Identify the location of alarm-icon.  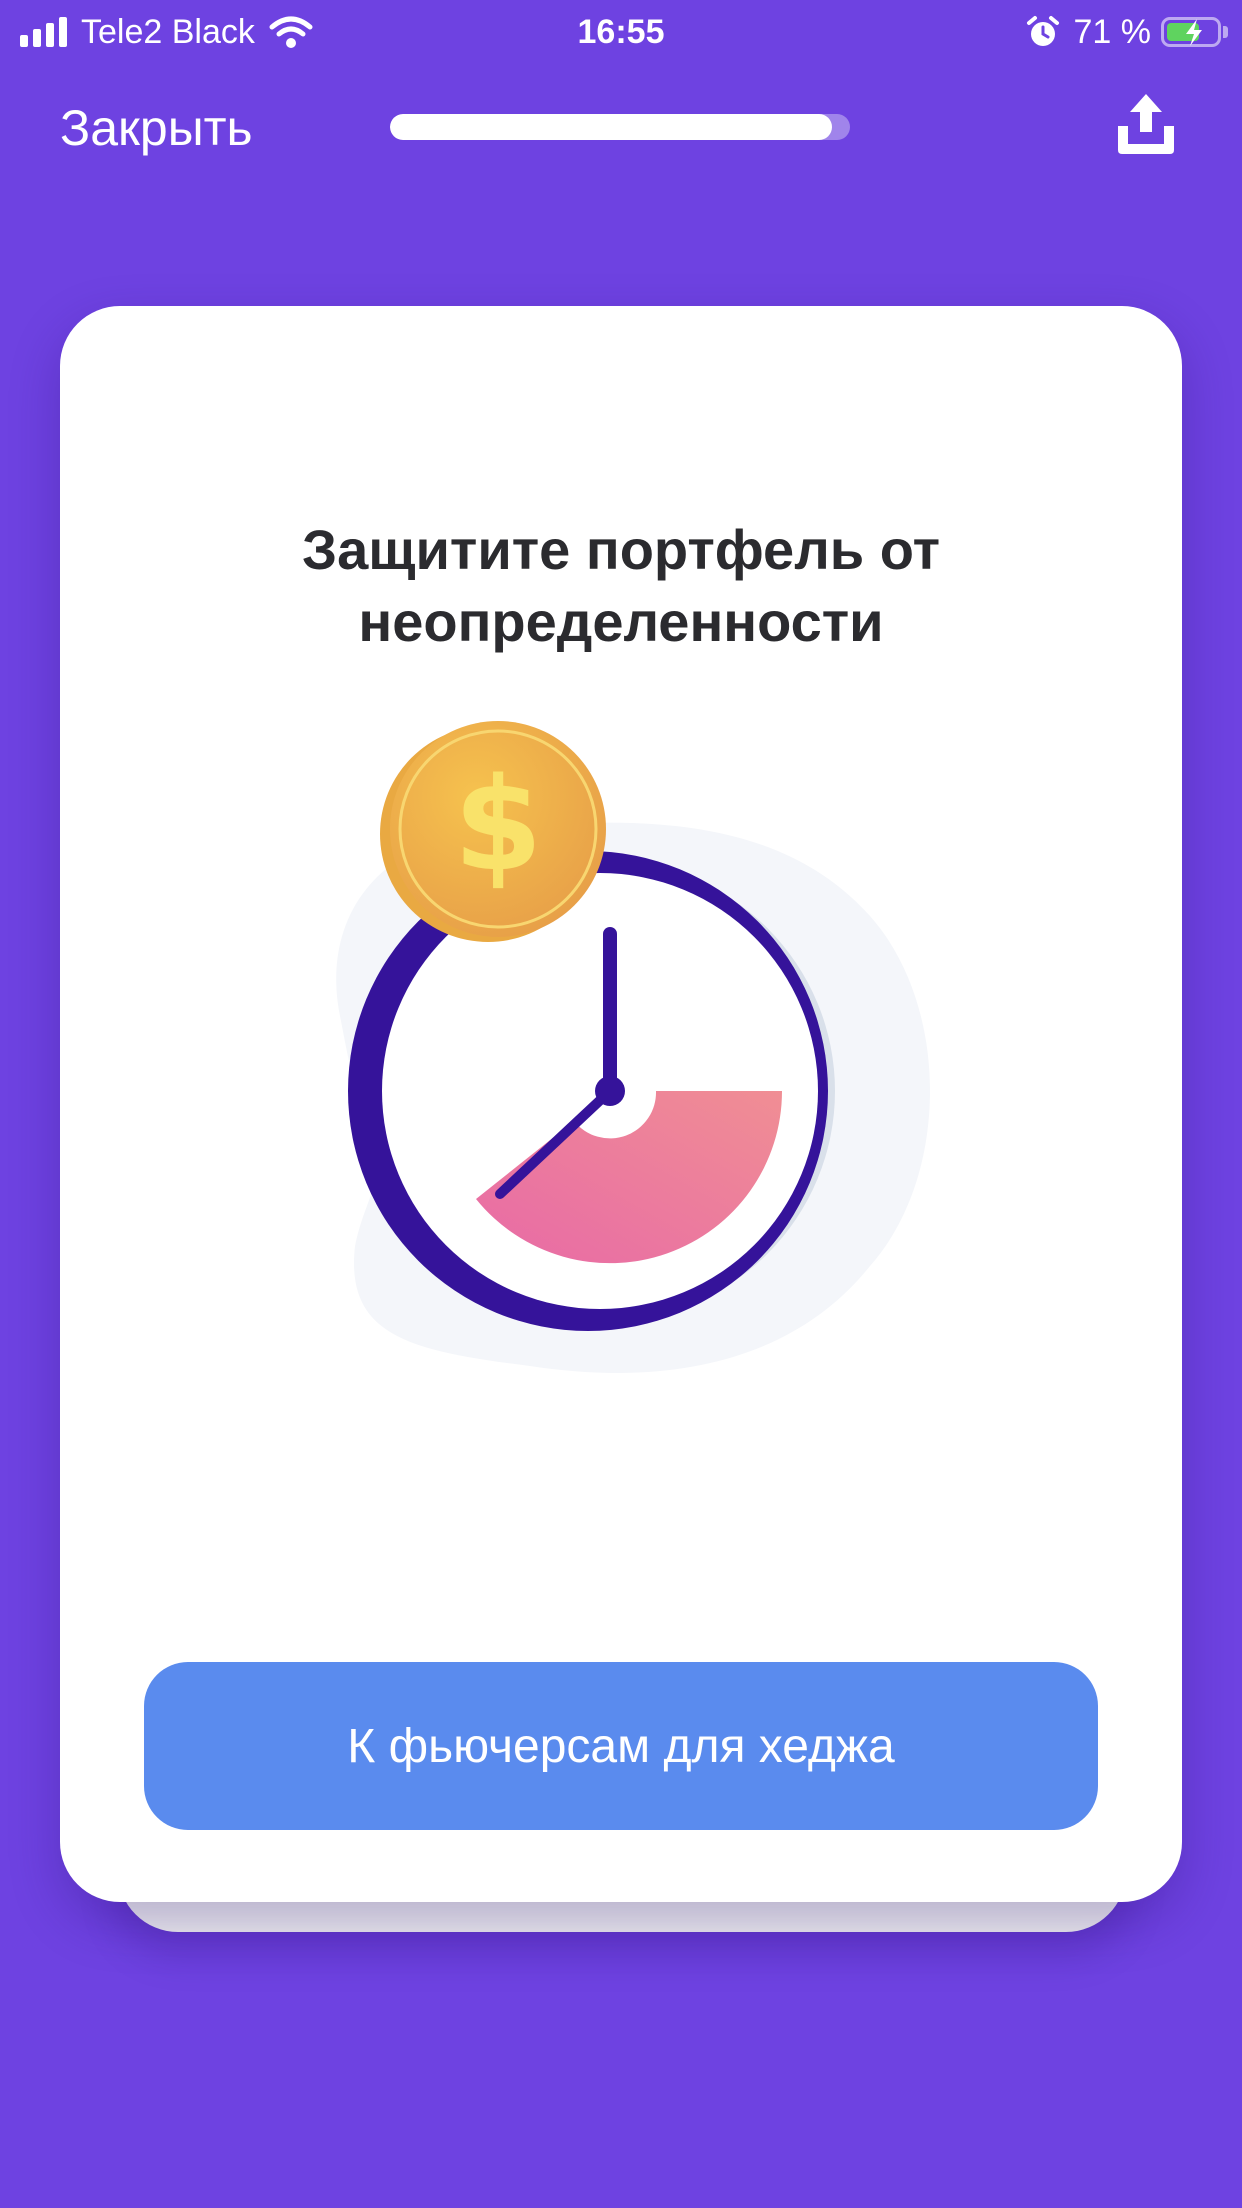
(1042, 31).